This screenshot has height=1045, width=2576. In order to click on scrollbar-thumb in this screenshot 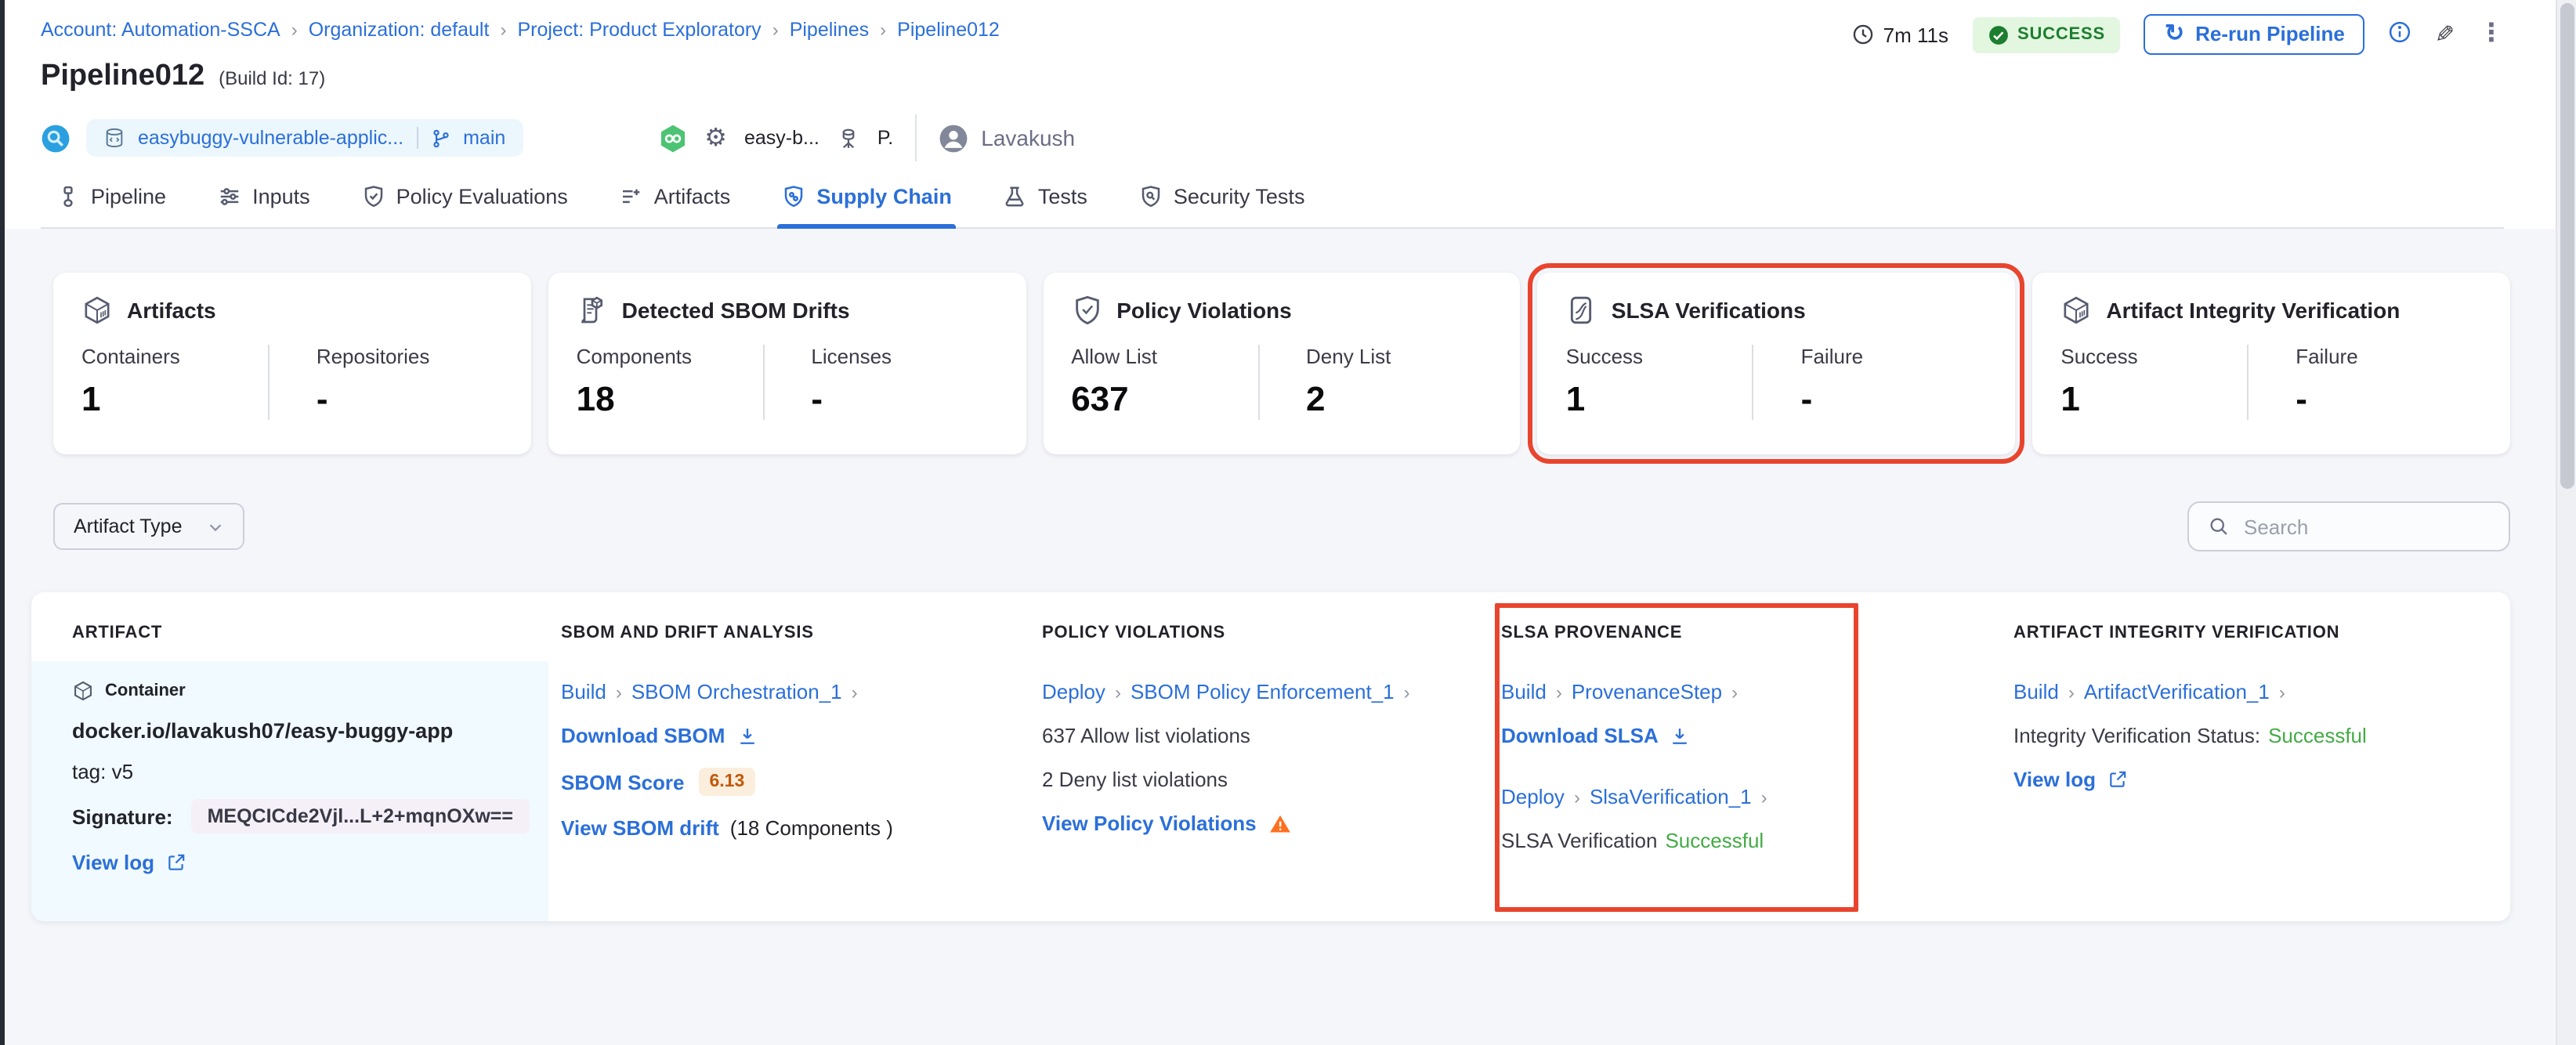, I will do `click(2567, 246)`.